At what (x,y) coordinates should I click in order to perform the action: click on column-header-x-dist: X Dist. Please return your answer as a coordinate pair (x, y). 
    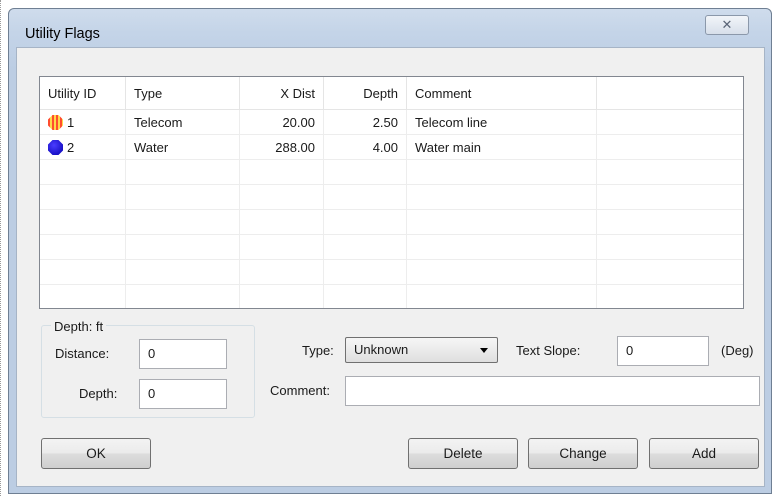
    Looking at the image, I should click on (282, 93).